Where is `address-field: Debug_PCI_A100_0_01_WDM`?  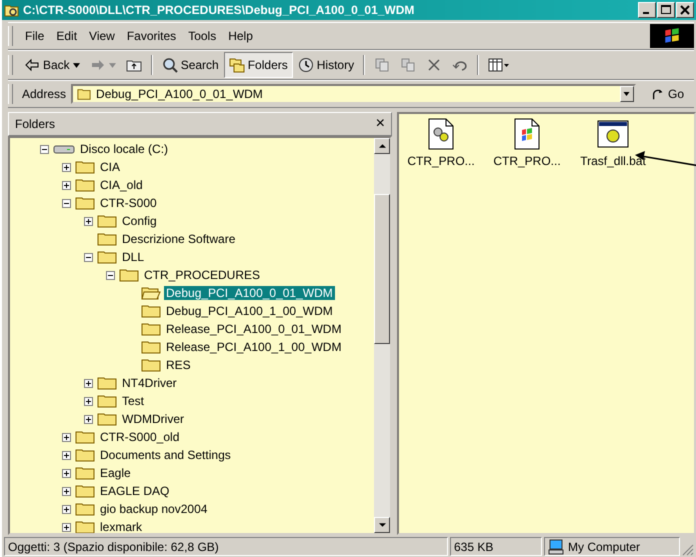 address-field: Debug_PCI_A100_0_01_WDM is located at coordinates (353, 94).